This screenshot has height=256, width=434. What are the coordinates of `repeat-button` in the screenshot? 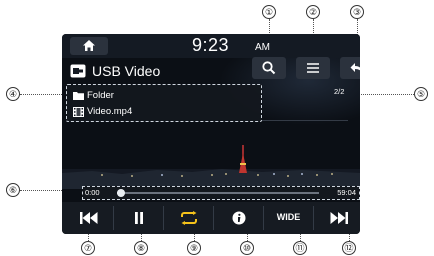 It's located at (188, 218).